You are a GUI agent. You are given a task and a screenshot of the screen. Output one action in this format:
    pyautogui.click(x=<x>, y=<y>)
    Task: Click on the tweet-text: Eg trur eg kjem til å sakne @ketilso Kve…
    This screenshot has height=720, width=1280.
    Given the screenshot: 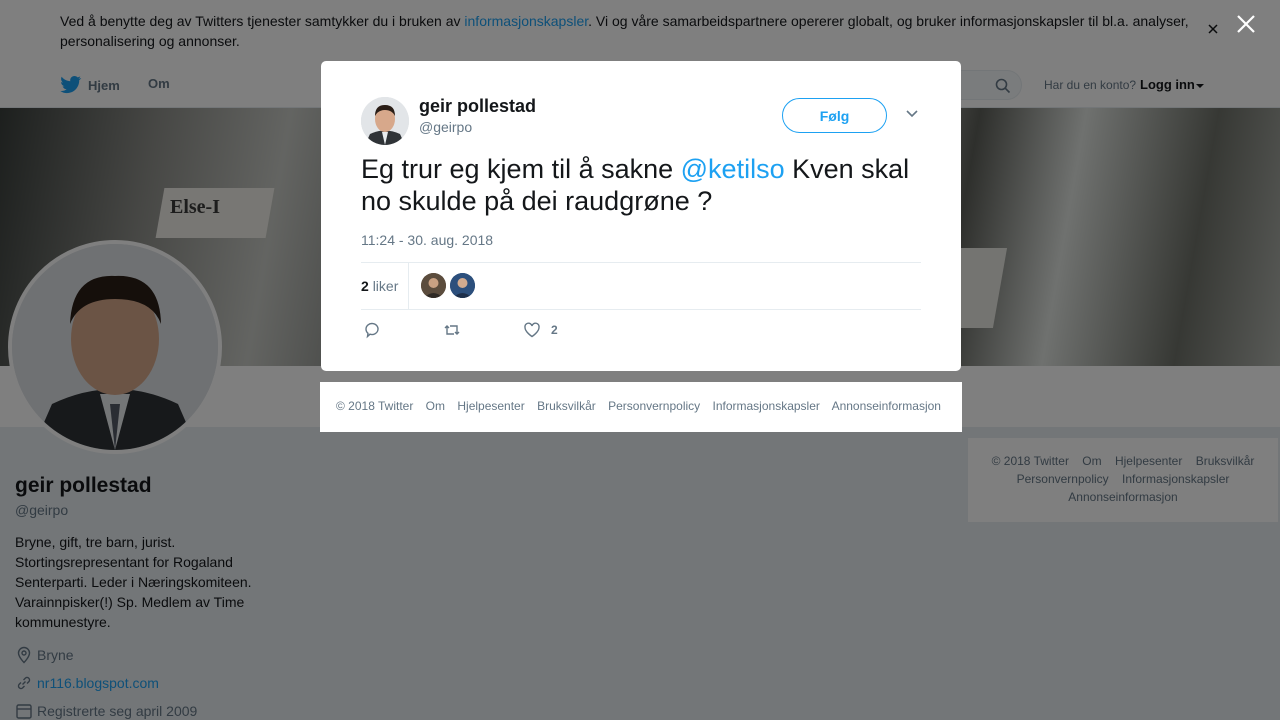 What is the action you would take?
    pyautogui.click(x=641, y=185)
    